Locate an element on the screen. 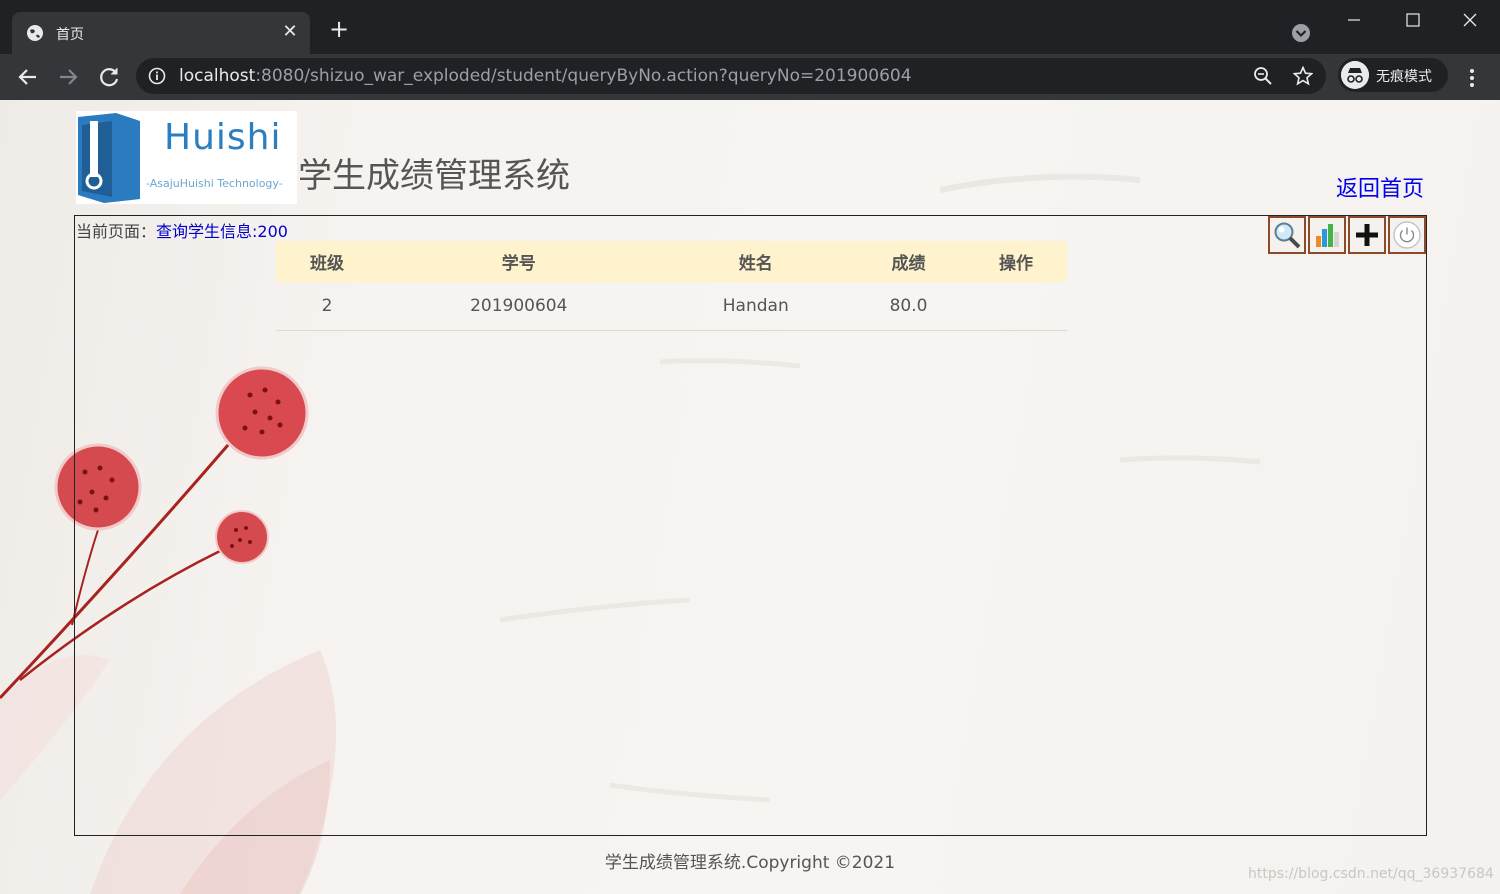  statistics-button is located at coordinates (1327, 235).